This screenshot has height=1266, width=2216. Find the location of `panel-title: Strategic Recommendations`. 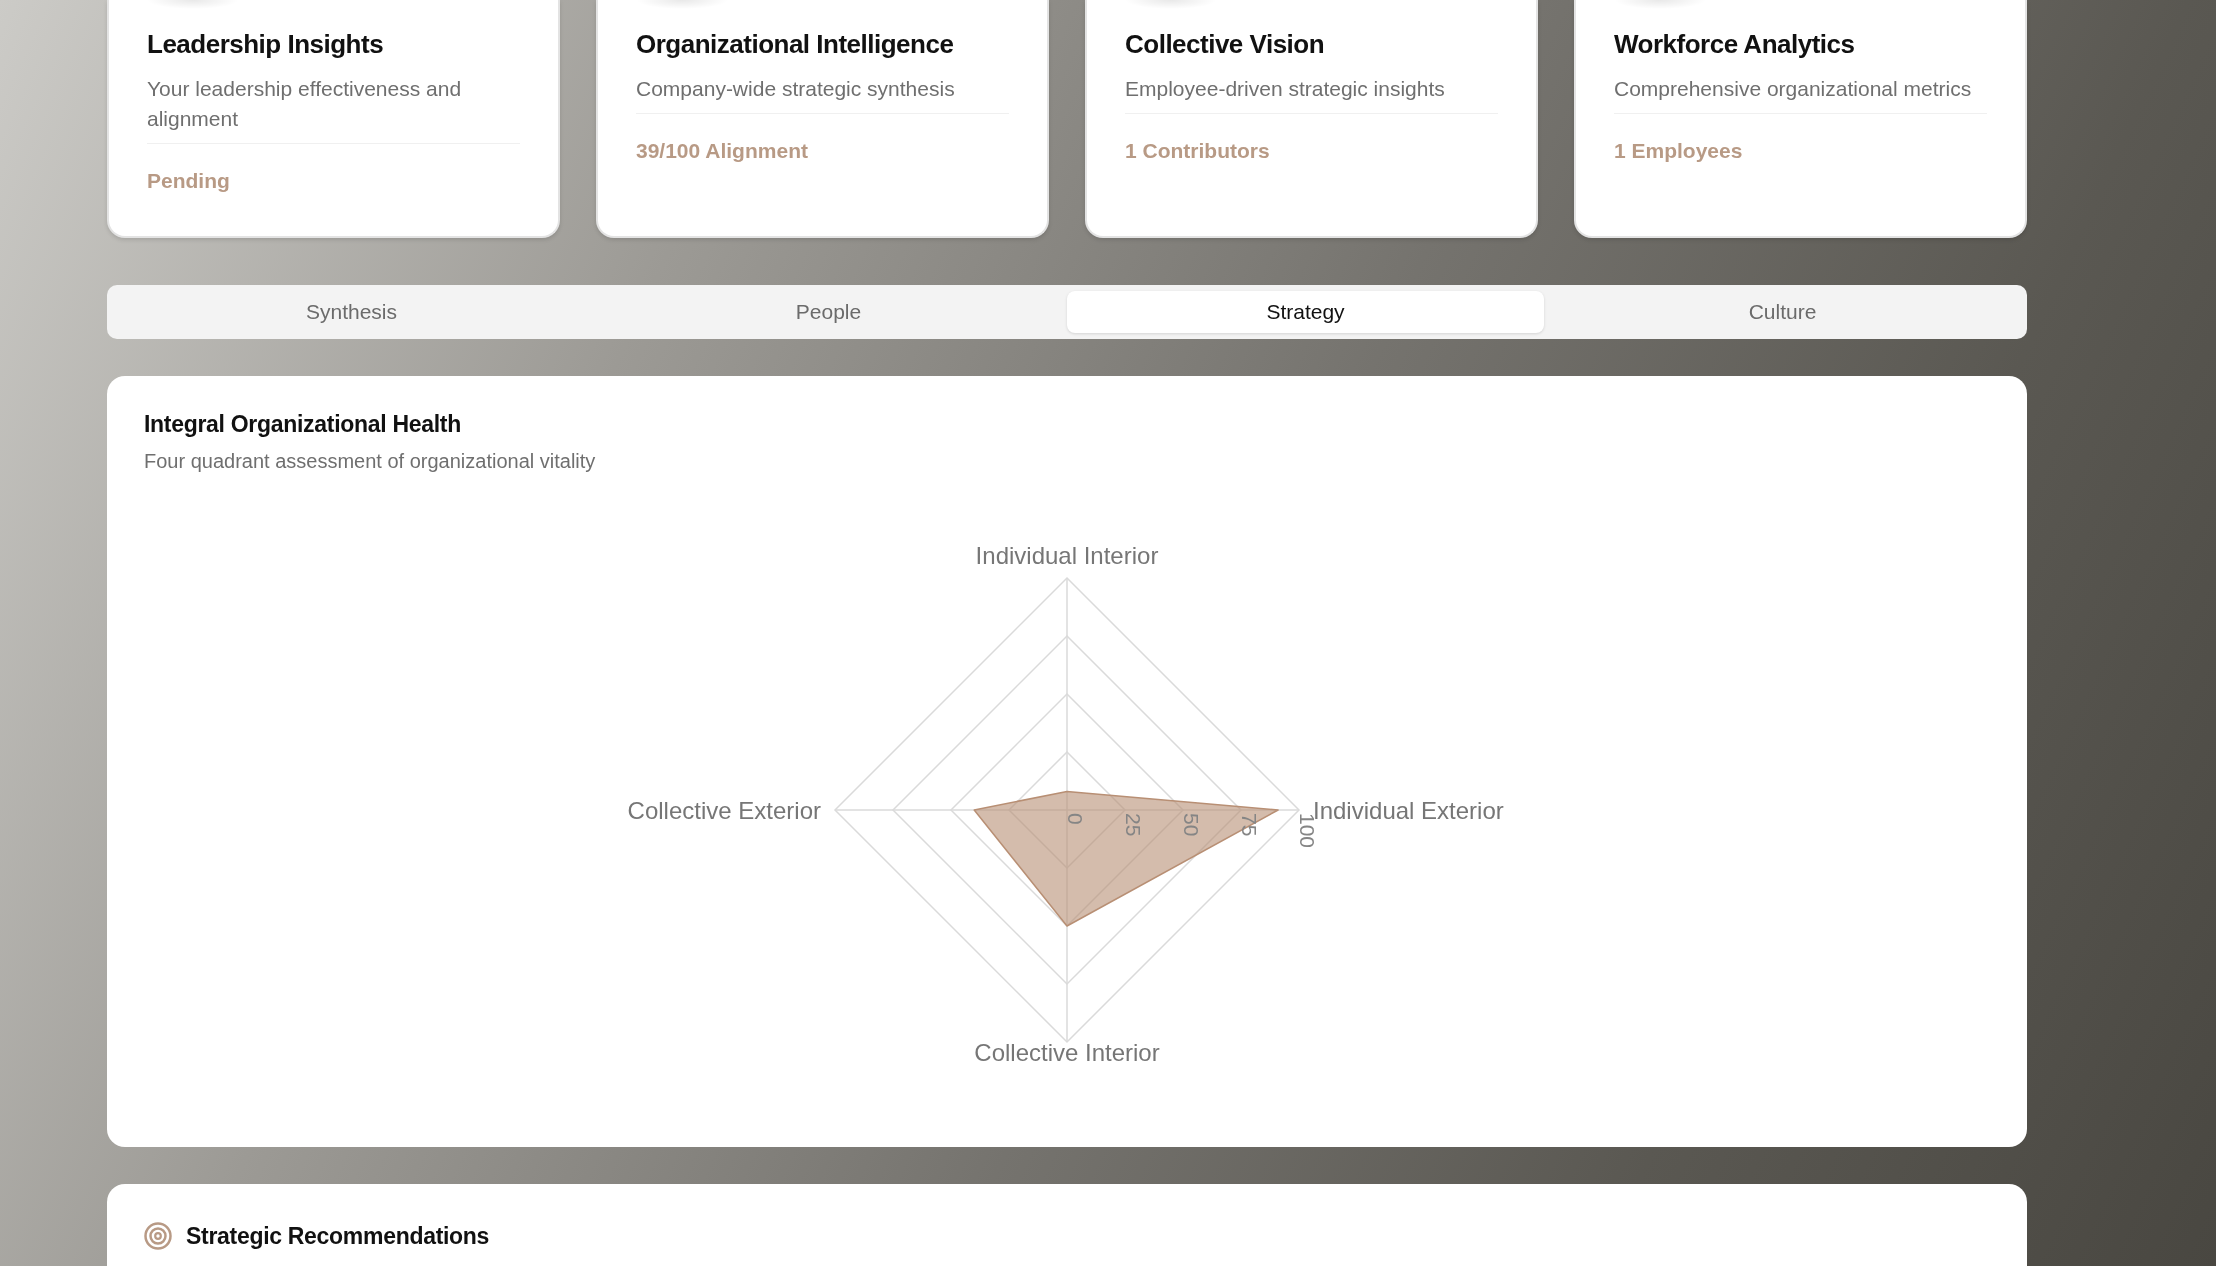

panel-title: Strategic Recommendations is located at coordinates (338, 1236).